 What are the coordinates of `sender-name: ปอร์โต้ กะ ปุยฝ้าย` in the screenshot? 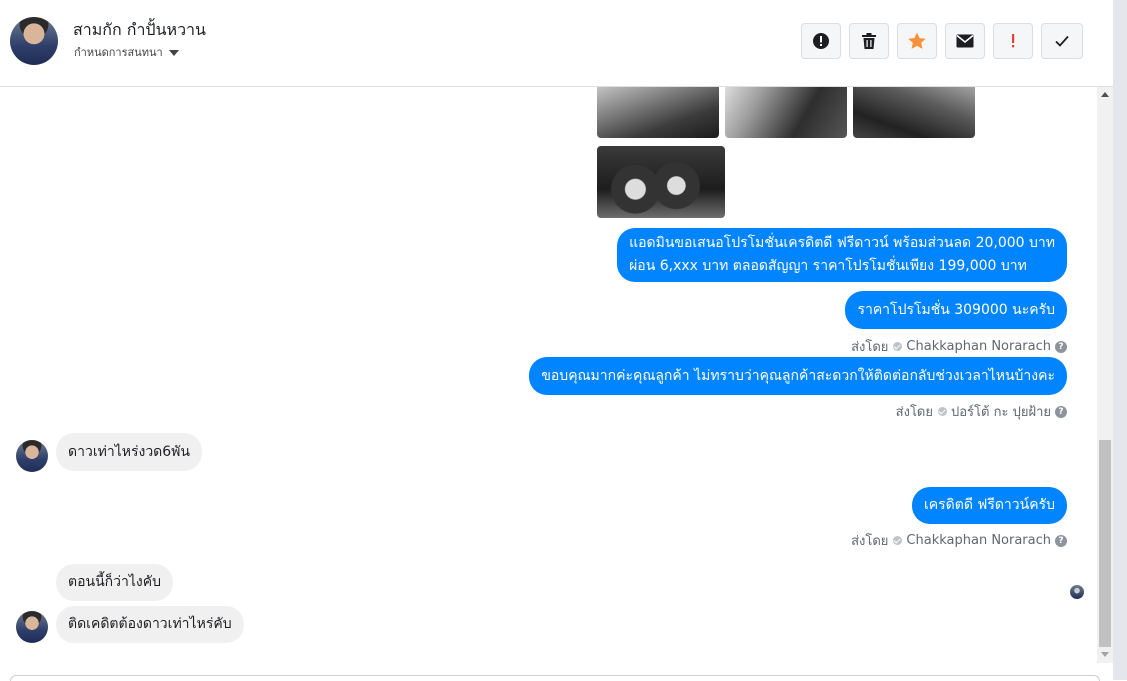 It's located at (1001, 411).